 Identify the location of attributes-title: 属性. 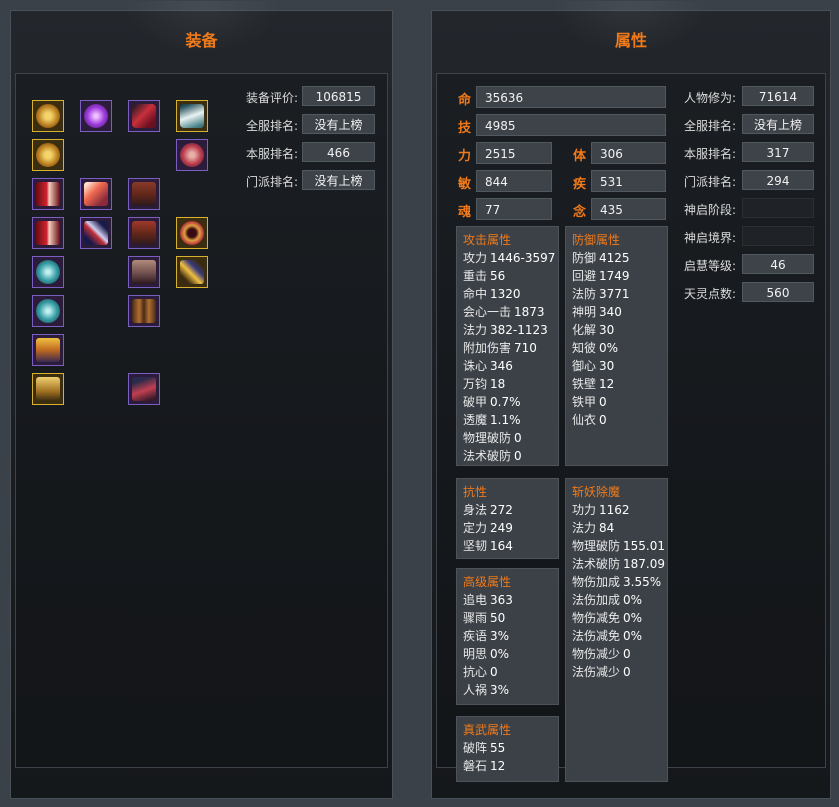
(630, 40).